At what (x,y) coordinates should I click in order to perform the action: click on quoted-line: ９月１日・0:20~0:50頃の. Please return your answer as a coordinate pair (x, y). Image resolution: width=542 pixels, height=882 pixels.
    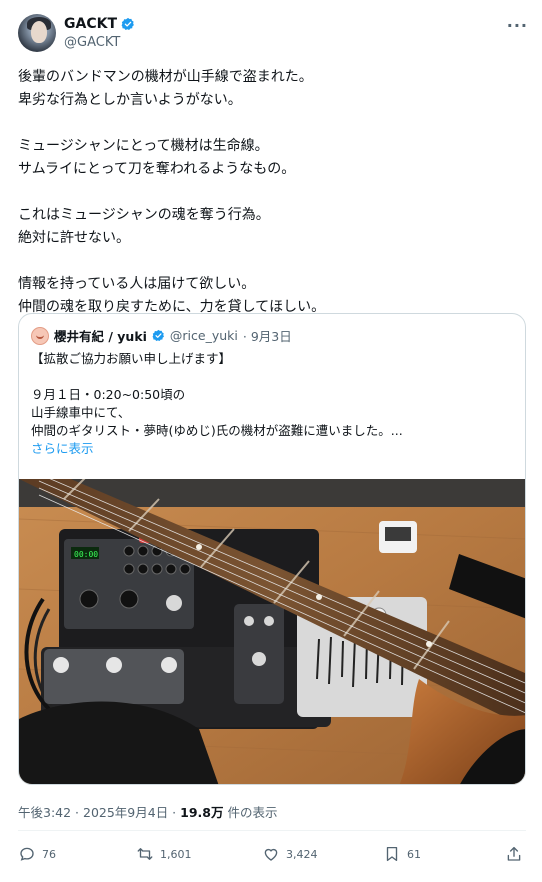
    Looking at the image, I should click on (108, 394).